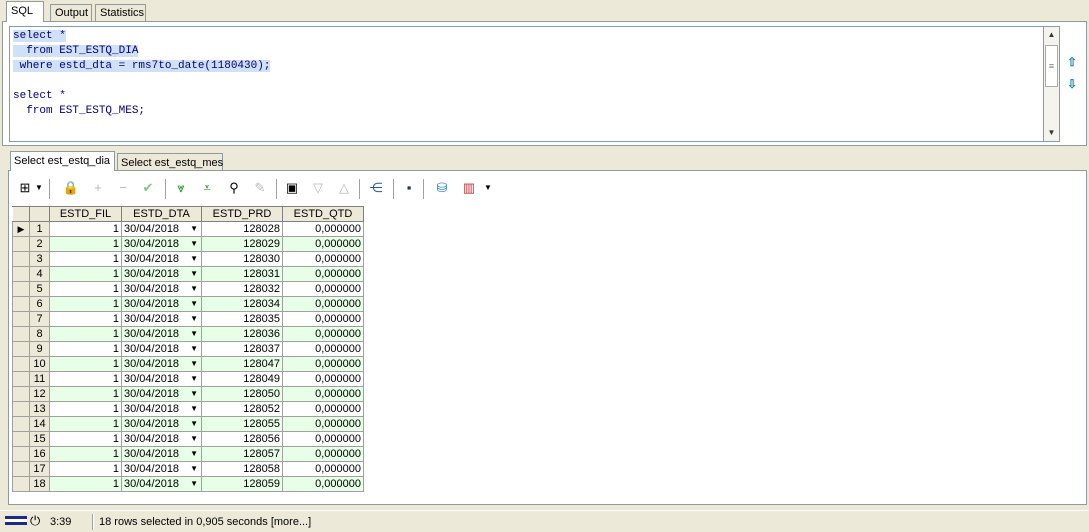 The image size is (1089, 532). Describe the element at coordinates (318, 188) in the screenshot. I see `sort-down-icon: ▽` at that location.